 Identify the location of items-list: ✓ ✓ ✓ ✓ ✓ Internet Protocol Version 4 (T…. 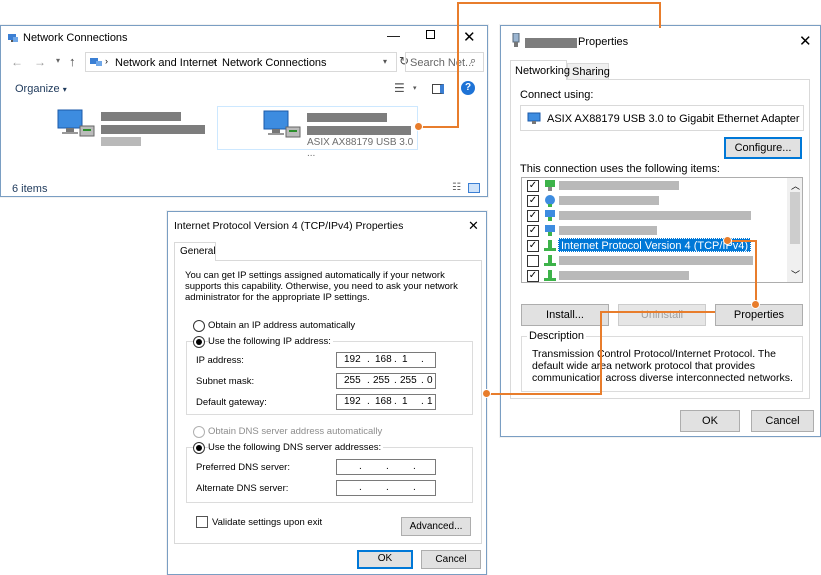
(662, 230).